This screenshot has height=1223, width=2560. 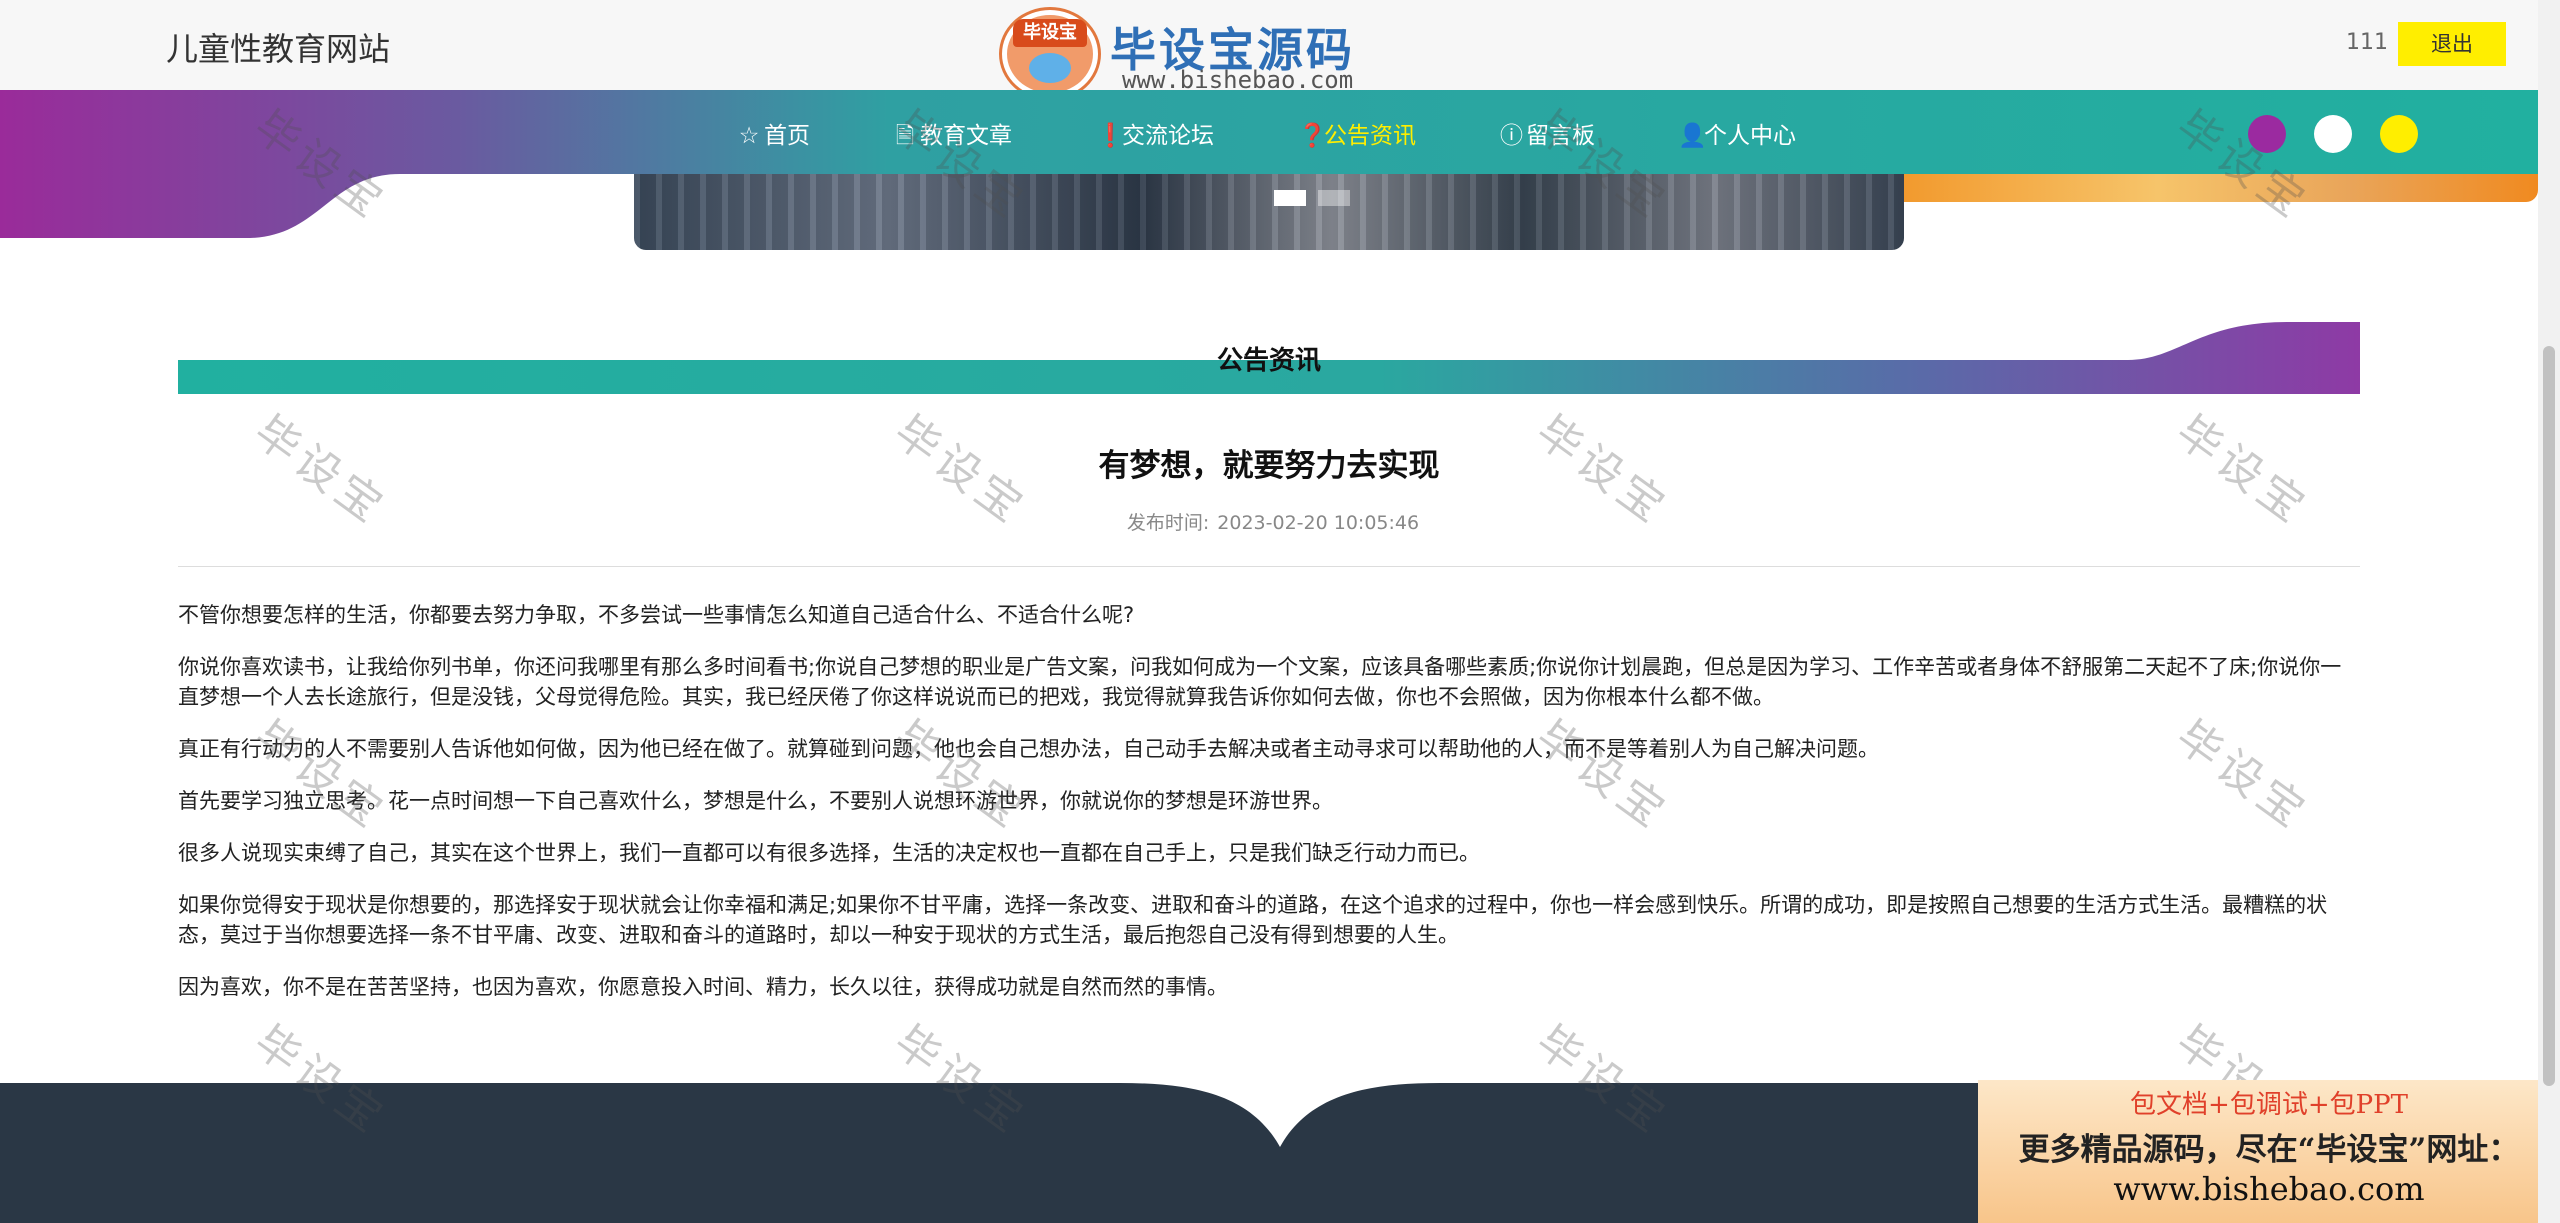 I want to click on main-nav: ☆ 首页 🗎 教育文章 ❗交流论坛 ❓公告资讯 ⓘ 留言板 👤个人中心, so click(x=1269, y=132).